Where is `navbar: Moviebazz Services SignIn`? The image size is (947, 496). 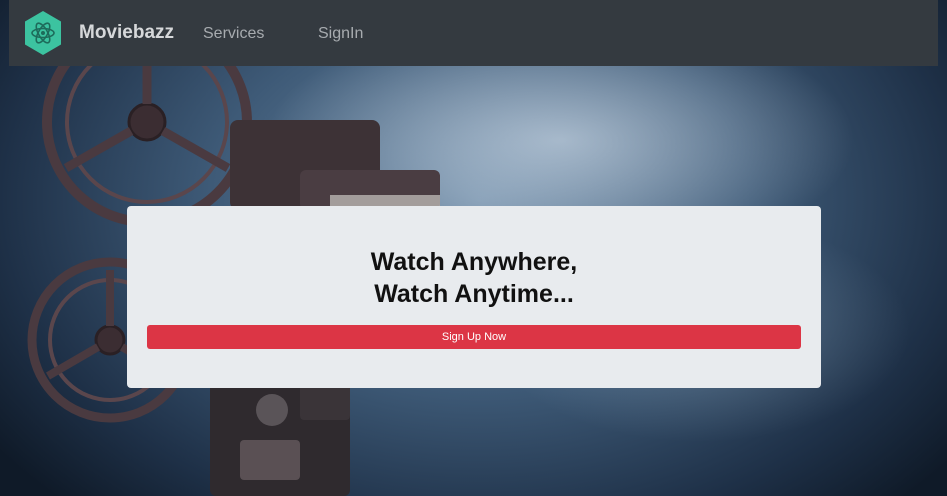
navbar: Moviebazz Services SignIn is located at coordinates (473, 33).